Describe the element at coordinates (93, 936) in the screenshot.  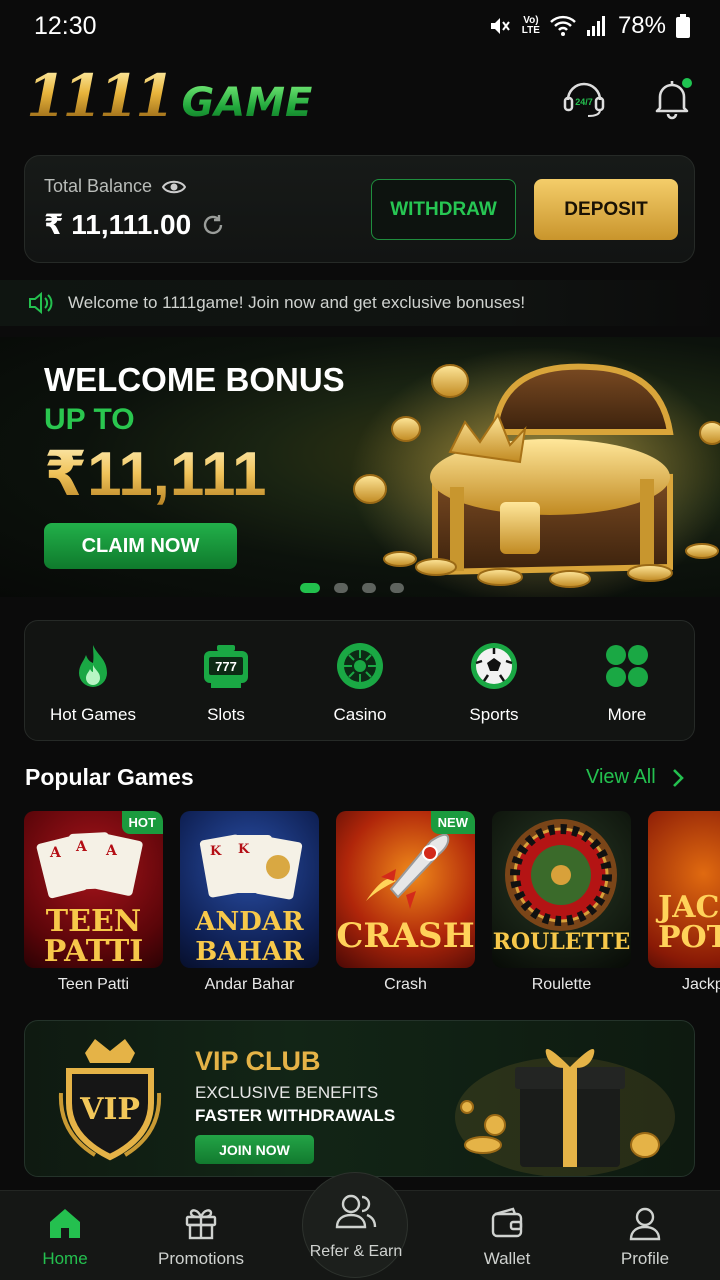
I see `game-art-title: TEEN PATTI` at that location.